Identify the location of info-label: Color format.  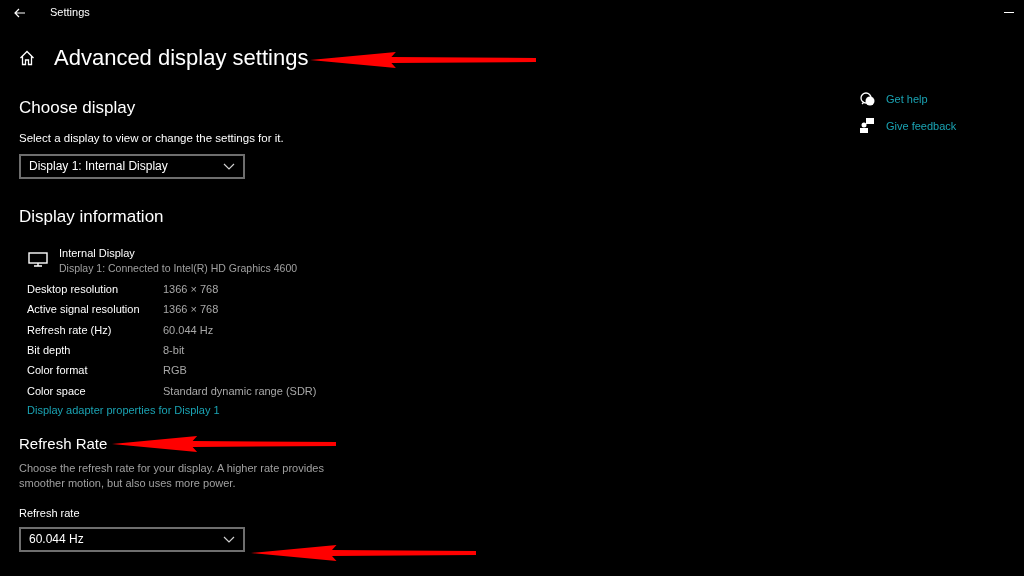
(58, 371).